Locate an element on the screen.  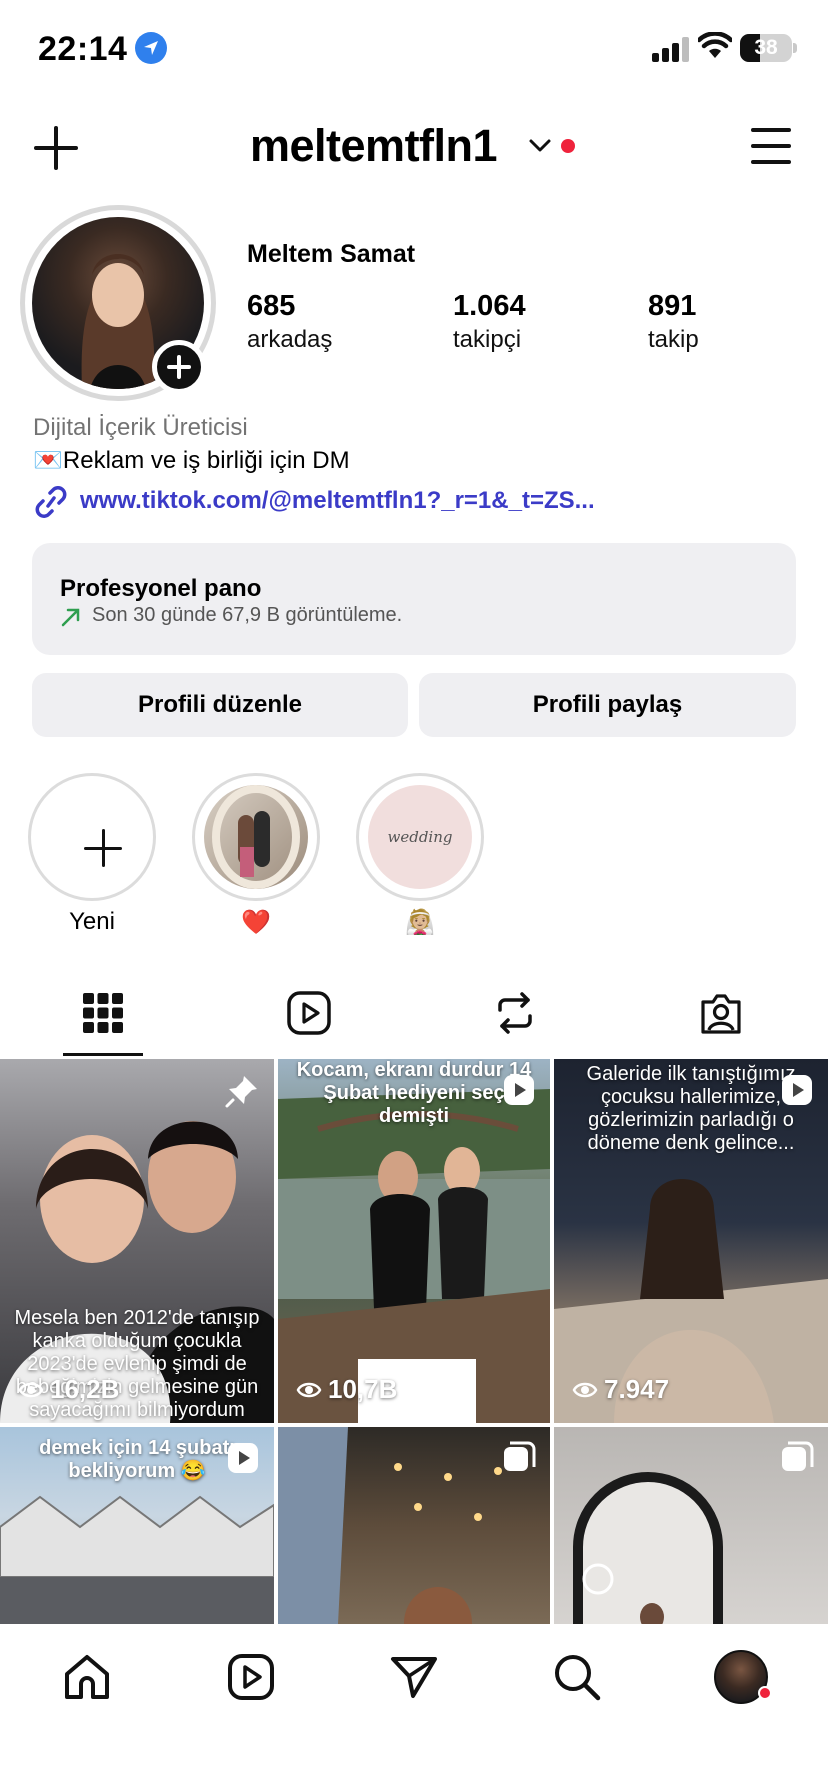
share-profile-button: Profili paylaş is located at coordinates (607, 705).